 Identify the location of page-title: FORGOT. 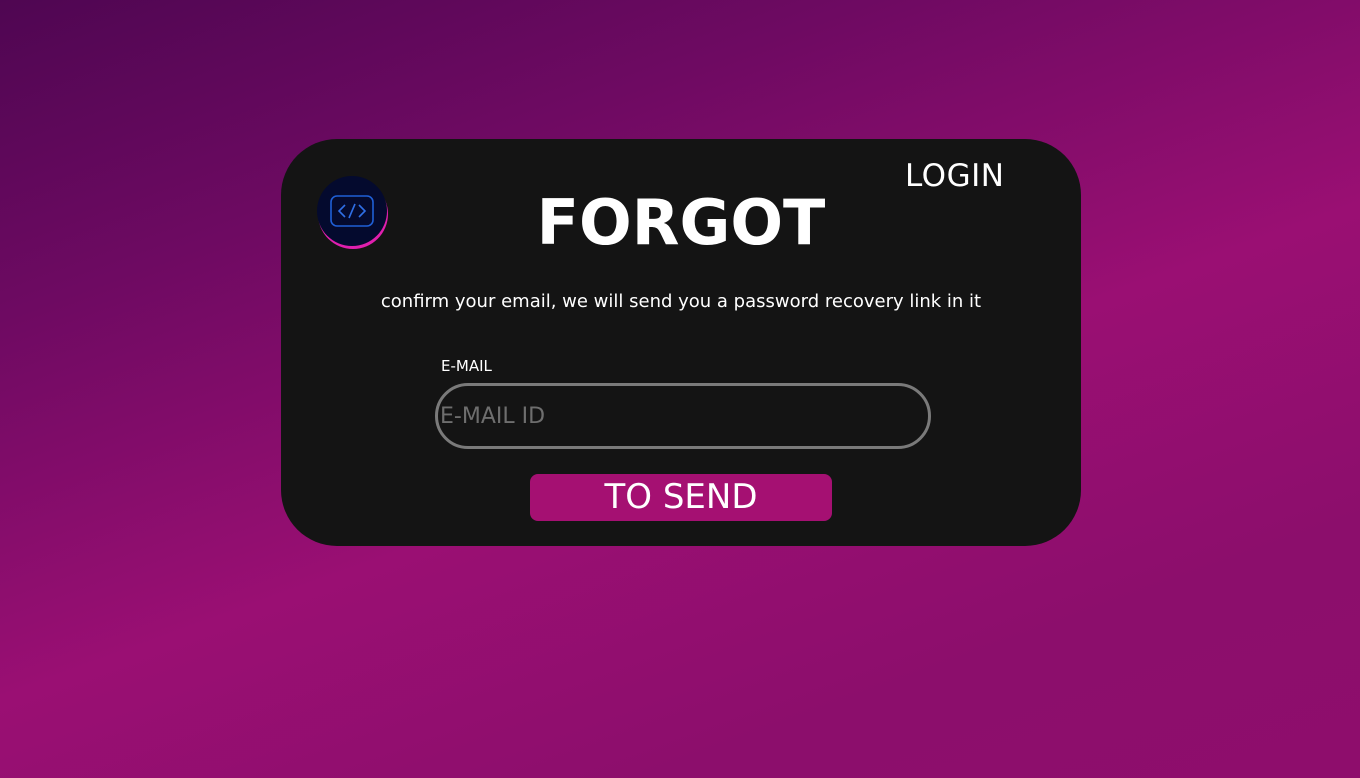
(681, 222).